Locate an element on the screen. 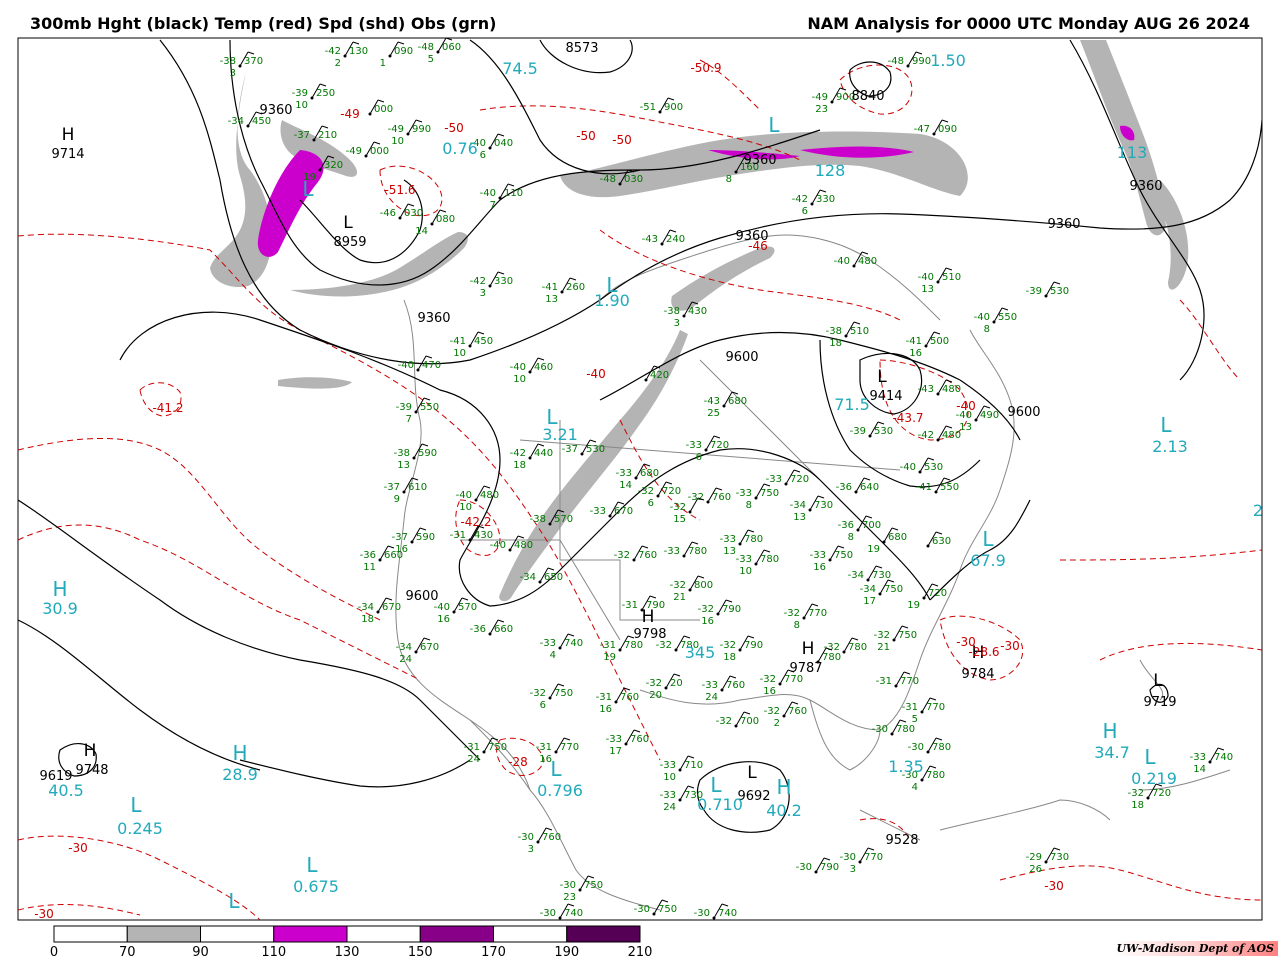 Image resolution: width=1280 pixels, height=960 pixels. obs-height: 480 is located at coordinates (951, 389).